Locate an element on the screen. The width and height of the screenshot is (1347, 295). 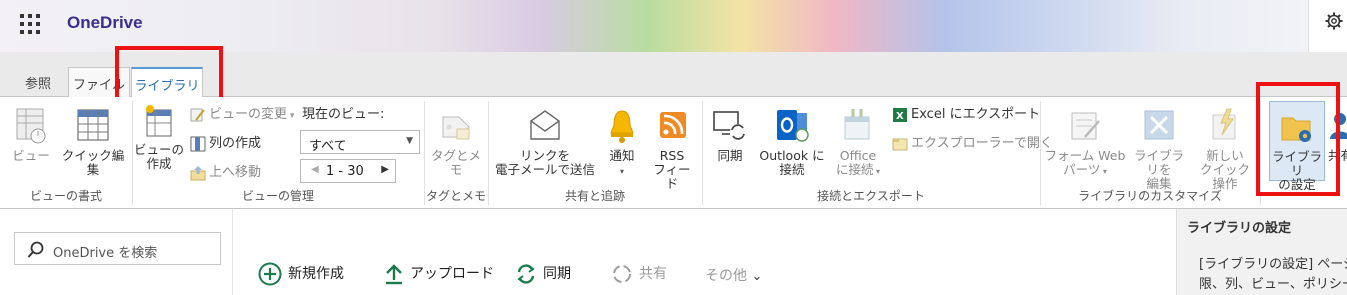
search-placeholder: OneDrive を検索 is located at coordinates (105, 253).